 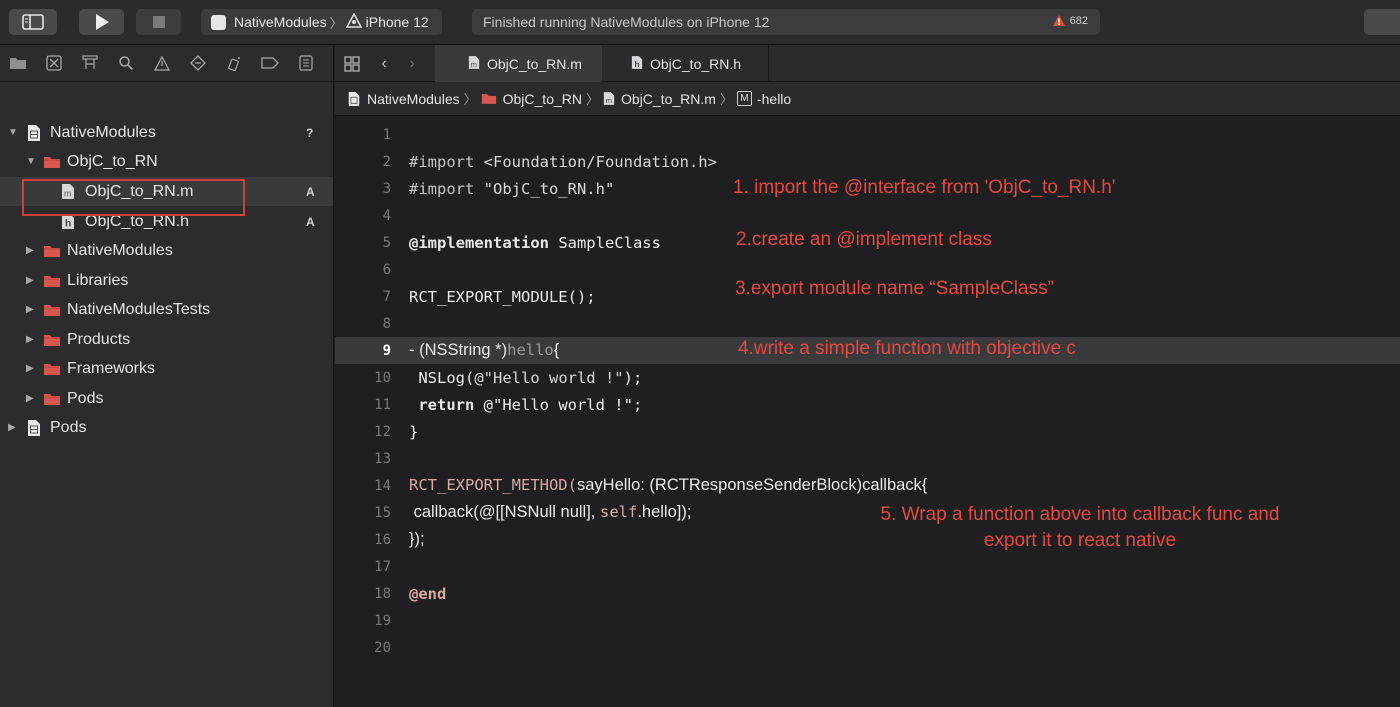 What do you see at coordinates (535, 242) in the screenshot?
I see `code-text: @implementation SampleClass` at bounding box center [535, 242].